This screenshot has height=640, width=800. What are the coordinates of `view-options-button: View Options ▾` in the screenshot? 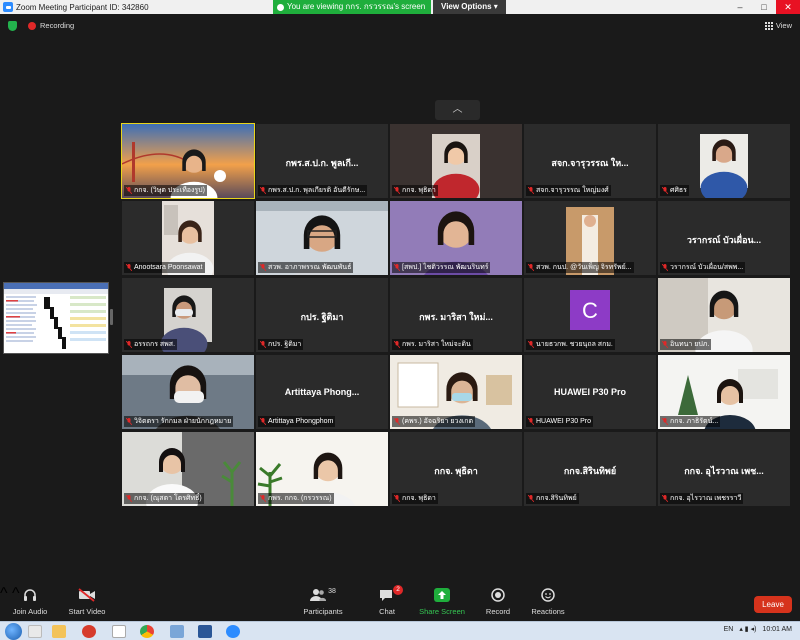 It's located at (469, 7).